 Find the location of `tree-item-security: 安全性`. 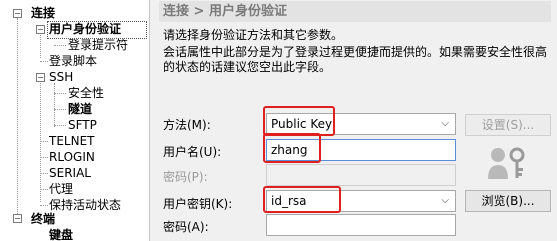

tree-item-security: 安全性 is located at coordinates (86, 93).